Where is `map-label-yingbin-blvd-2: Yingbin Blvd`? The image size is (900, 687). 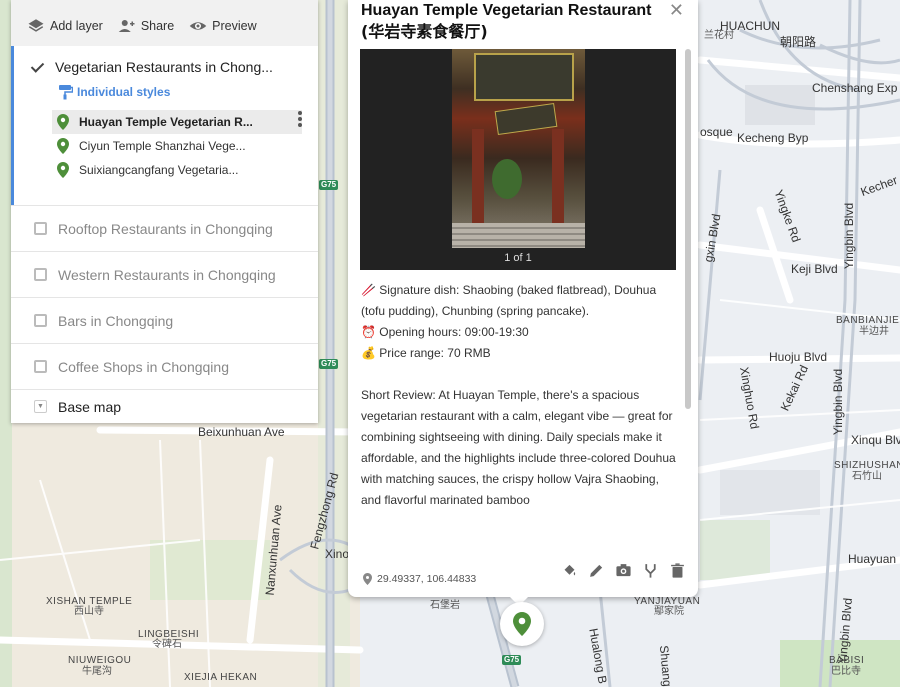 map-label-yingbin-blvd-2: Yingbin Blvd is located at coordinates (838, 402).